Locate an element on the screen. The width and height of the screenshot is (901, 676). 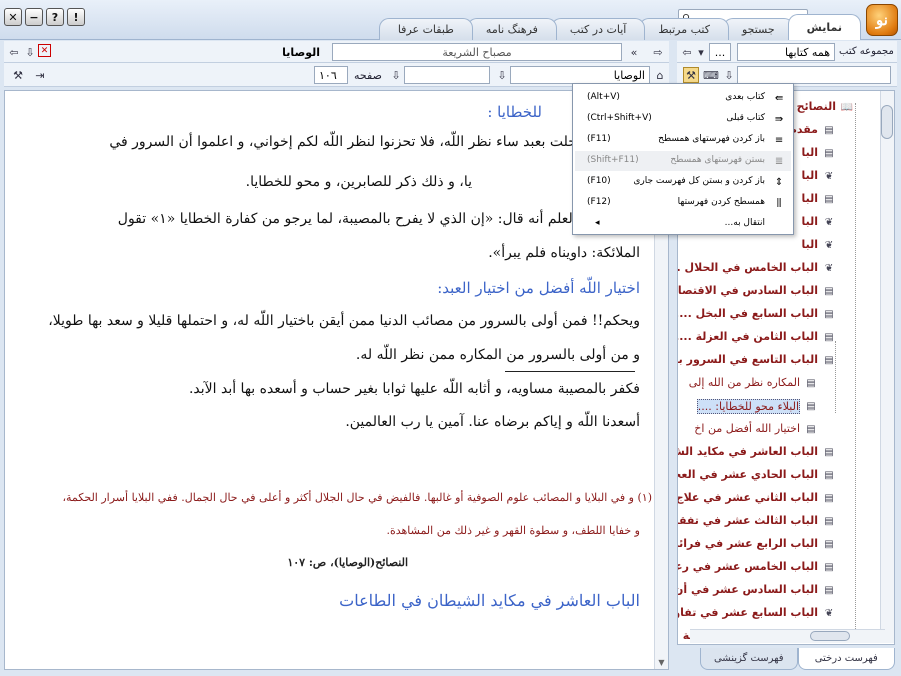
close-icon: ✕ is located at coordinates (13, 17).